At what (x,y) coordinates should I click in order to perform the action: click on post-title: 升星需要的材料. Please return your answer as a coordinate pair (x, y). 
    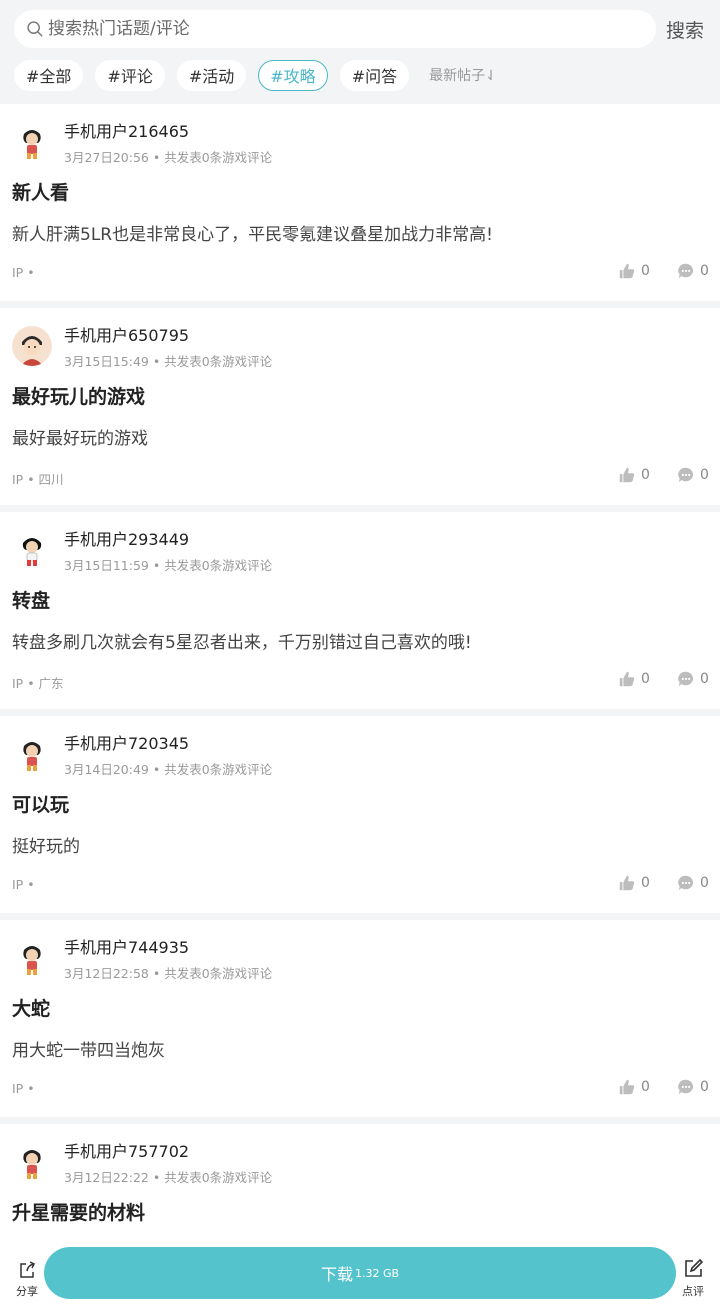
    Looking at the image, I should click on (79, 1213).